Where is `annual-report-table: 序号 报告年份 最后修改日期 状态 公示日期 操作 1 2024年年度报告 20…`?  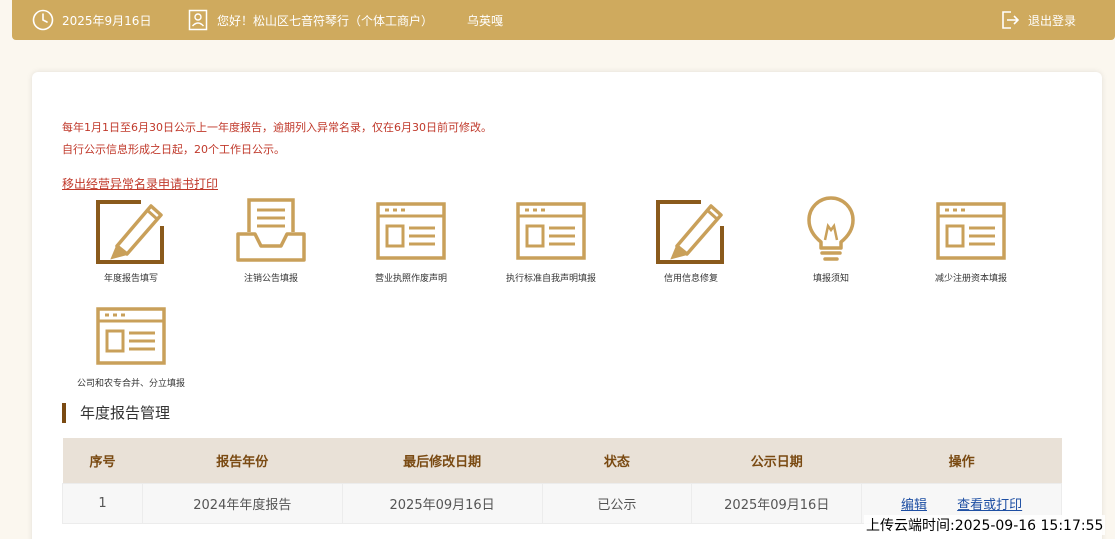
annual-report-table: 序号 报告年份 最后修改日期 状态 公示日期 操作 1 2024年年度报告 20… is located at coordinates (562, 481).